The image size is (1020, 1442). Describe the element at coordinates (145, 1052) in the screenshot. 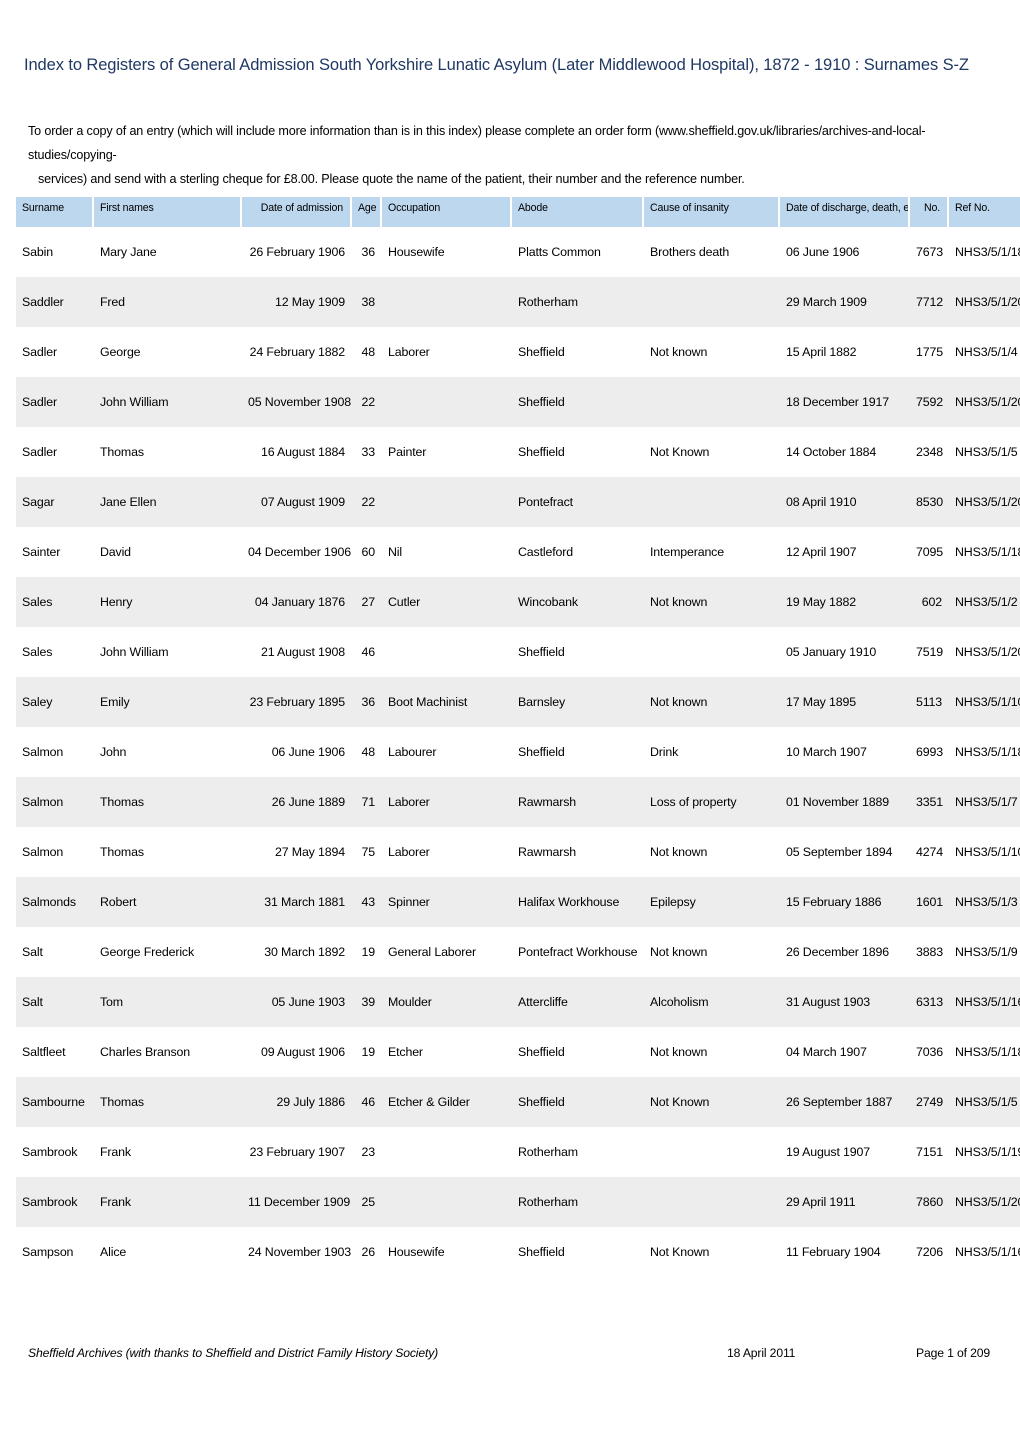

I see `cell-first: Charles Branson` at that location.